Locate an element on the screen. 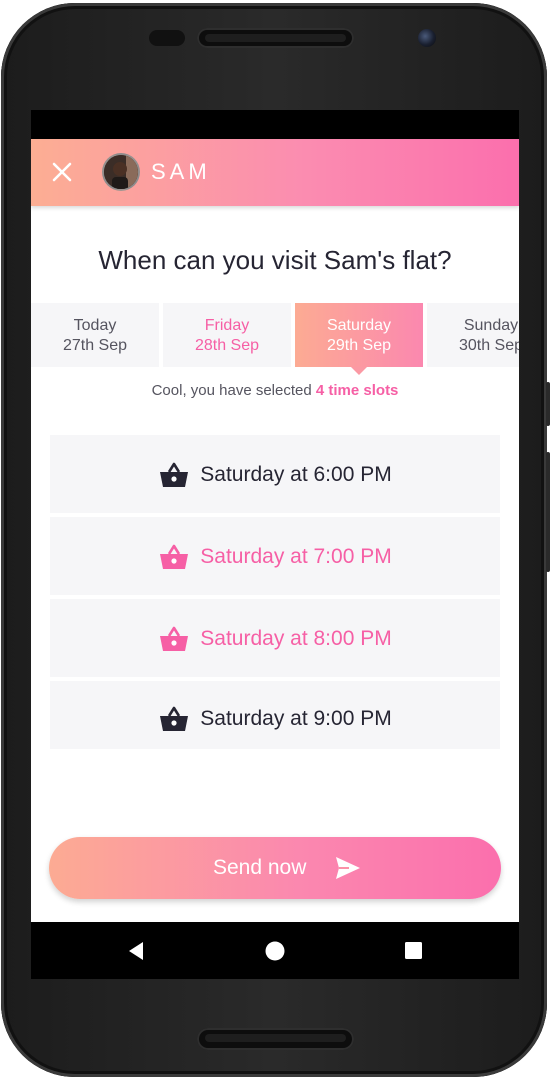 Image resolution: width=550 pixels, height=1080 pixels. time-slot-7pm: Saturday at 7:00 PM is located at coordinates (275, 556).